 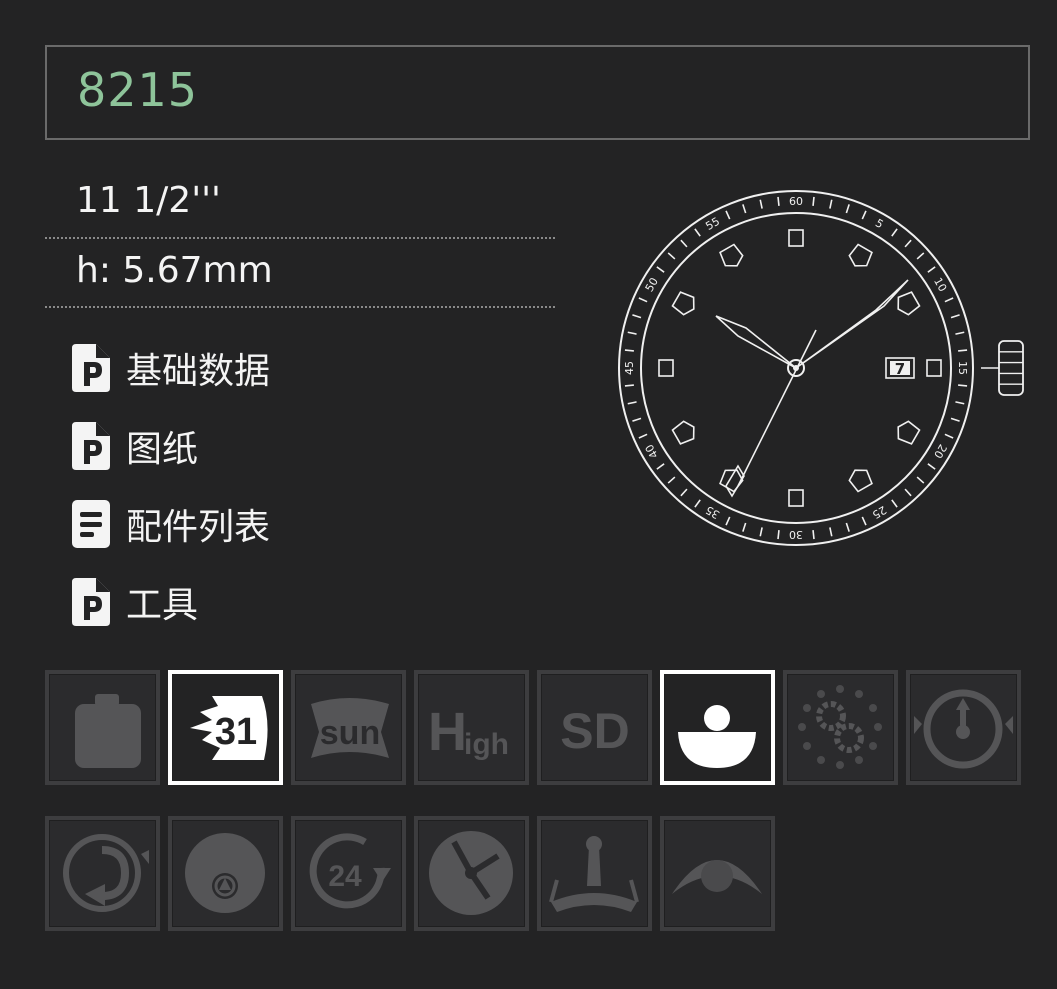 What do you see at coordinates (712, 512) in the screenshot?
I see `bezel-number: 35` at bounding box center [712, 512].